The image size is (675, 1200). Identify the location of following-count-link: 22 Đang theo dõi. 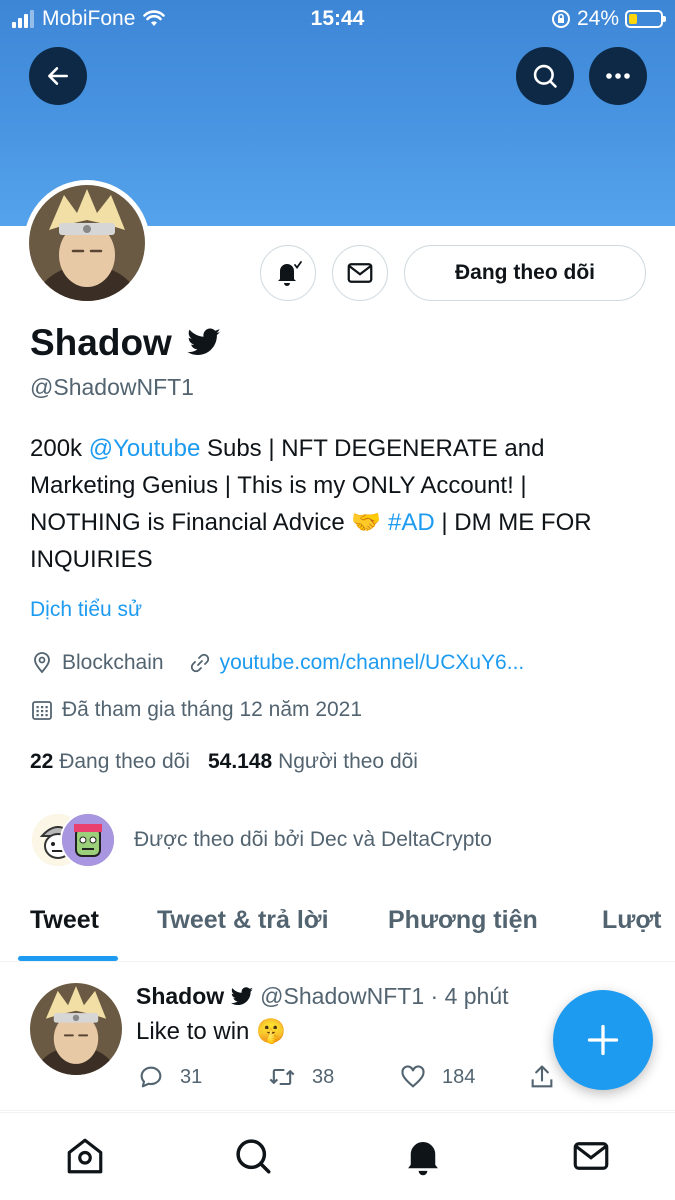
(110, 762).